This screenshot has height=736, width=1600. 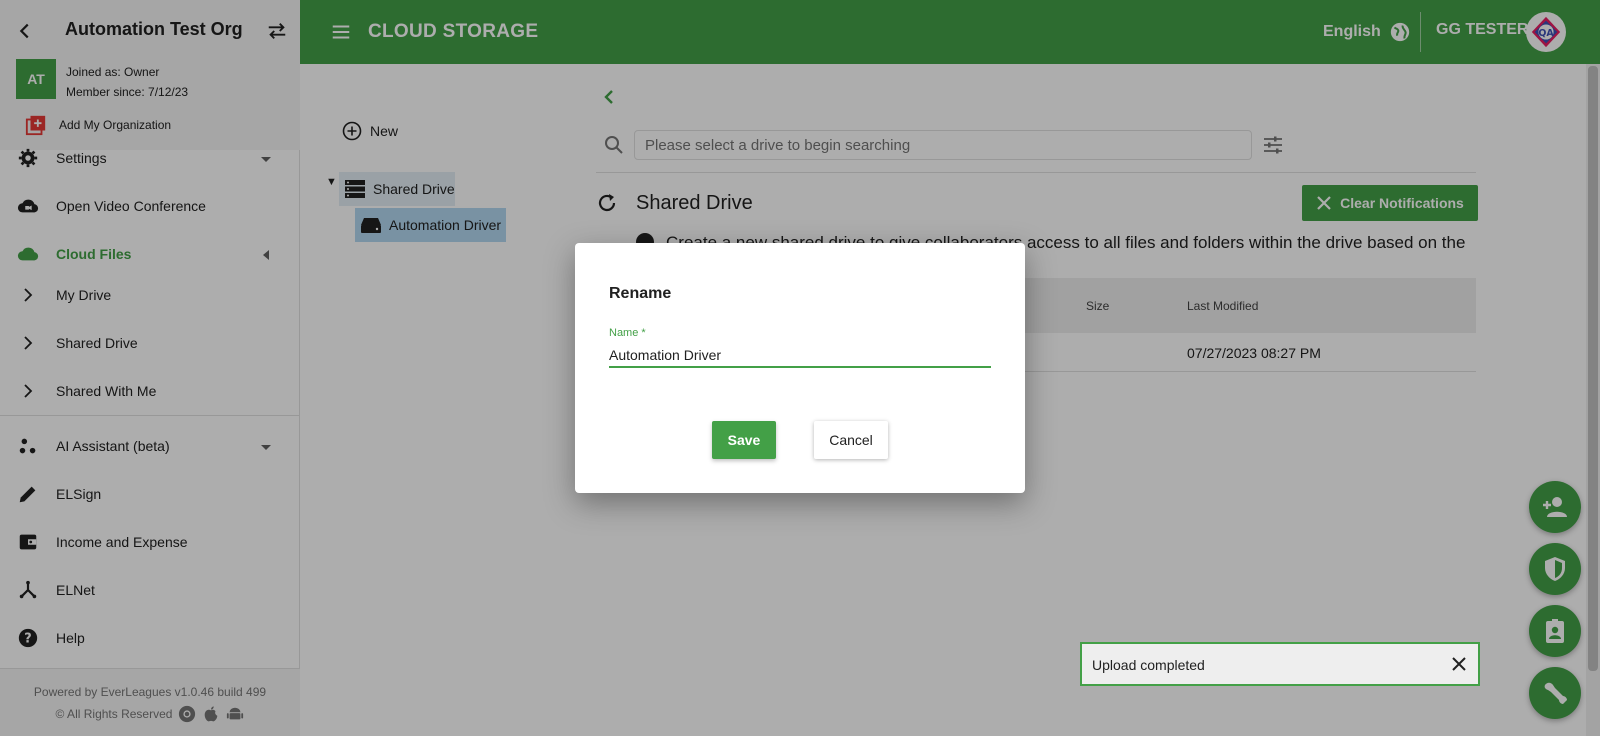 What do you see at coordinates (624, 333) in the screenshot?
I see `name-label-text: Name` at bounding box center [624, 333].